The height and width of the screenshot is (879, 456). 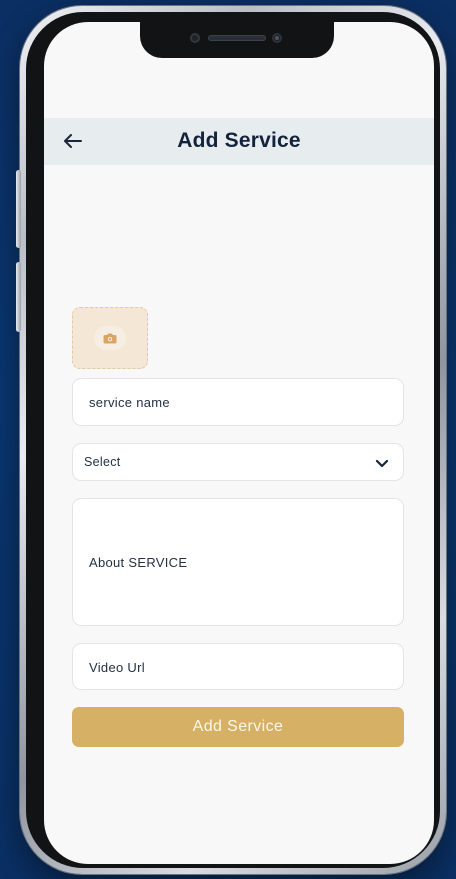 What do you see at coordinates (18, 209) in the screenshot?
I see `volume-up-button` at bounding box center [18, 209].